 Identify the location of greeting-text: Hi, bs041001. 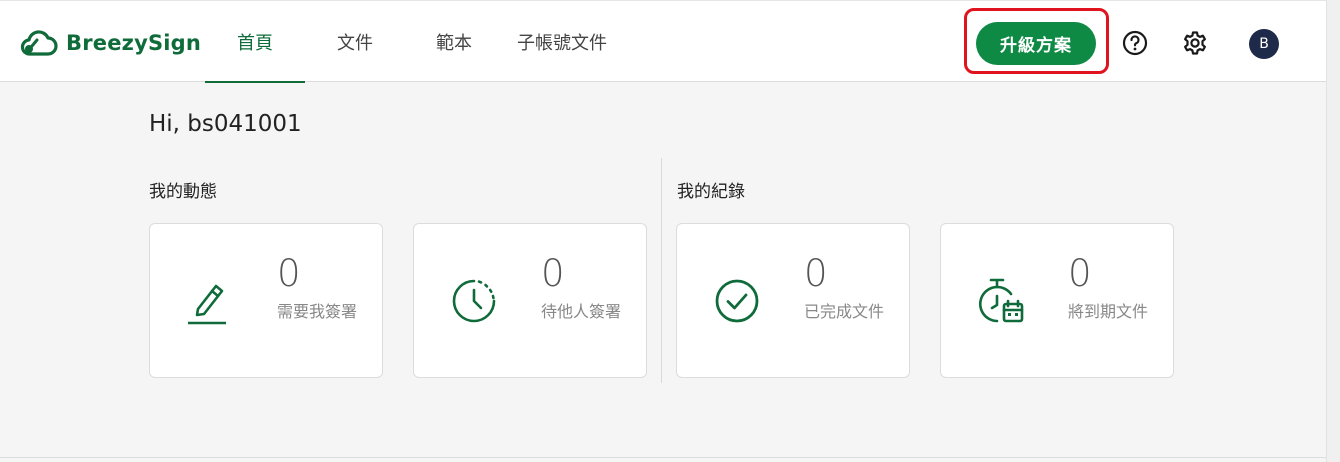
(225, 124).